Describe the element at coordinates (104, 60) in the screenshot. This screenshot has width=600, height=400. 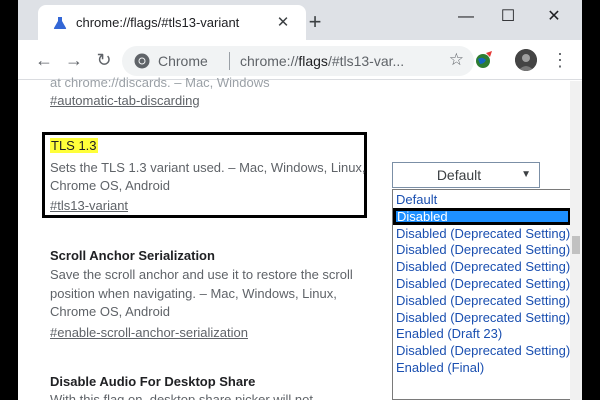
I see `reload-button: ↻` at that location.